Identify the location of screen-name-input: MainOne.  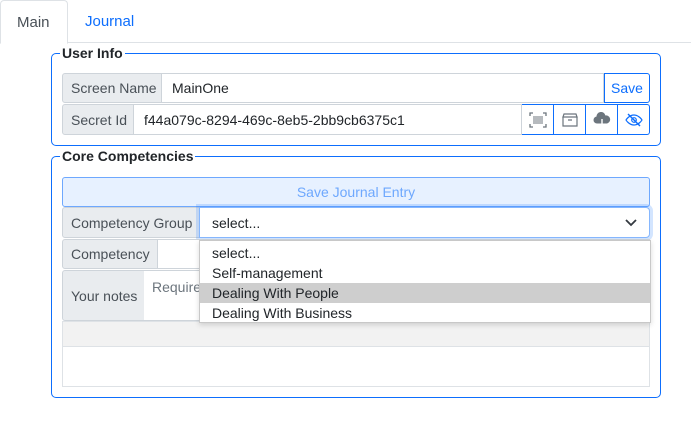
(383, 88).